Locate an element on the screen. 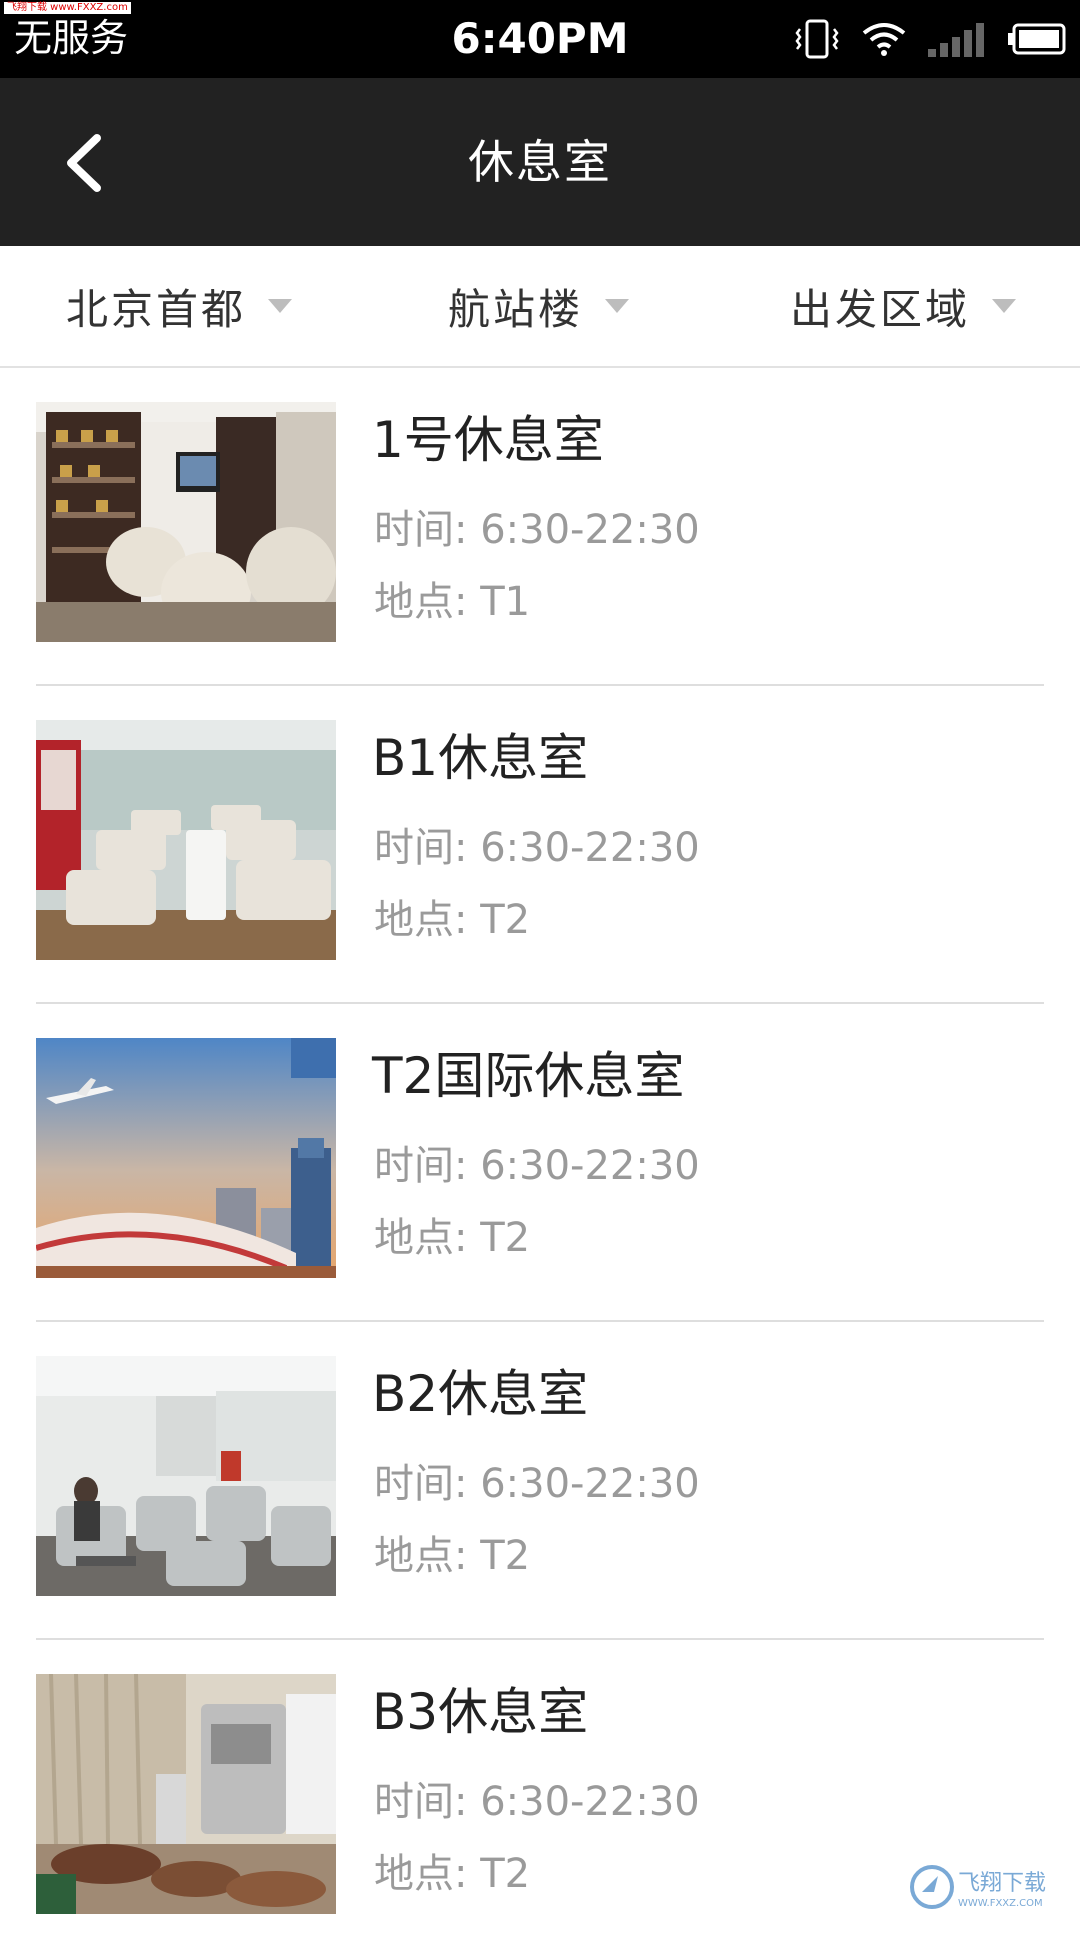 The height and width of the screenshot is (1958, 1080). watermark-url: WWW.FXXZ.COM is located at coordinates (1000, 1903).